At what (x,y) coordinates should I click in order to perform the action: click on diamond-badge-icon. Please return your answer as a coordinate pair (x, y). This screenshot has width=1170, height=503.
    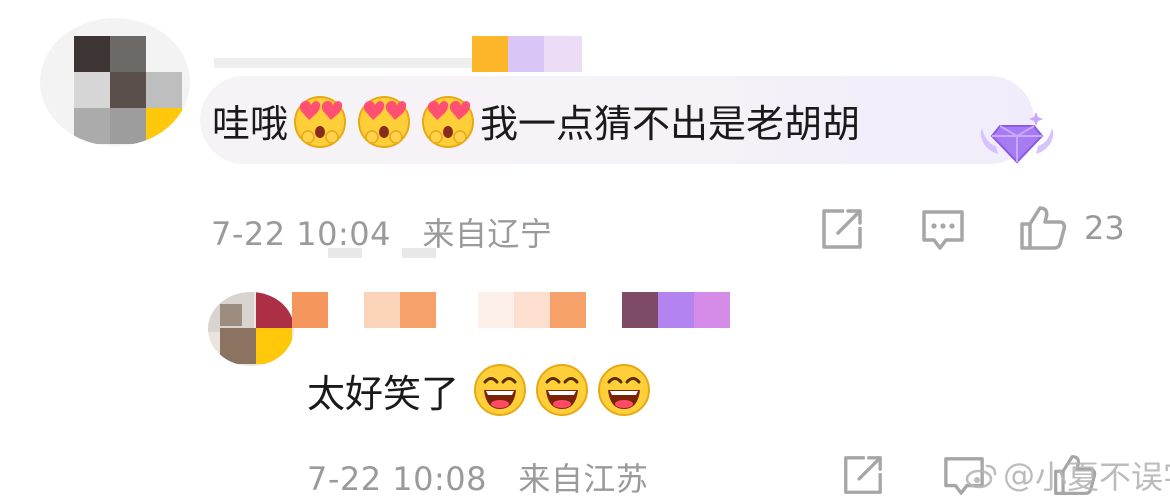
    Looking at the image, I should click on (1017, 137).